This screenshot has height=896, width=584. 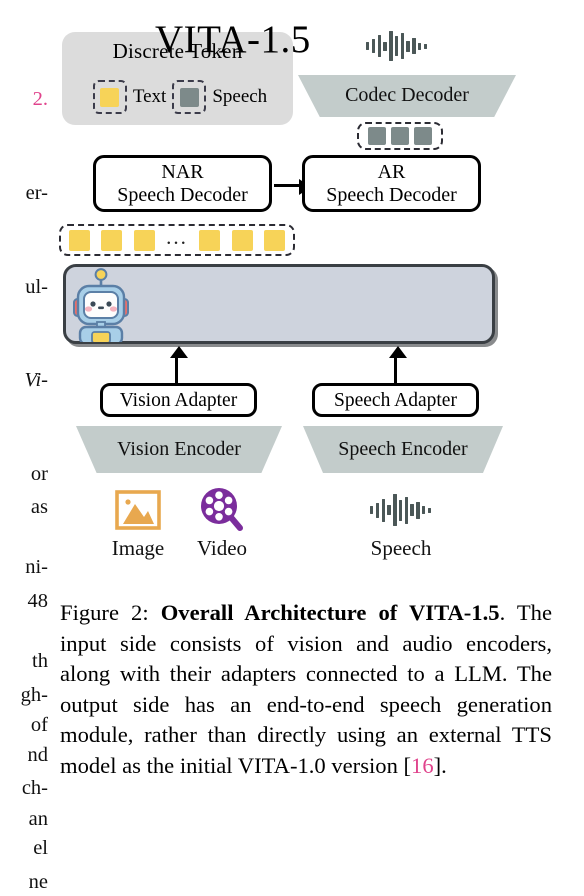 I want to click on left-margin-text-bottom: of an os m- re to ld, so click(x=24, y=772).